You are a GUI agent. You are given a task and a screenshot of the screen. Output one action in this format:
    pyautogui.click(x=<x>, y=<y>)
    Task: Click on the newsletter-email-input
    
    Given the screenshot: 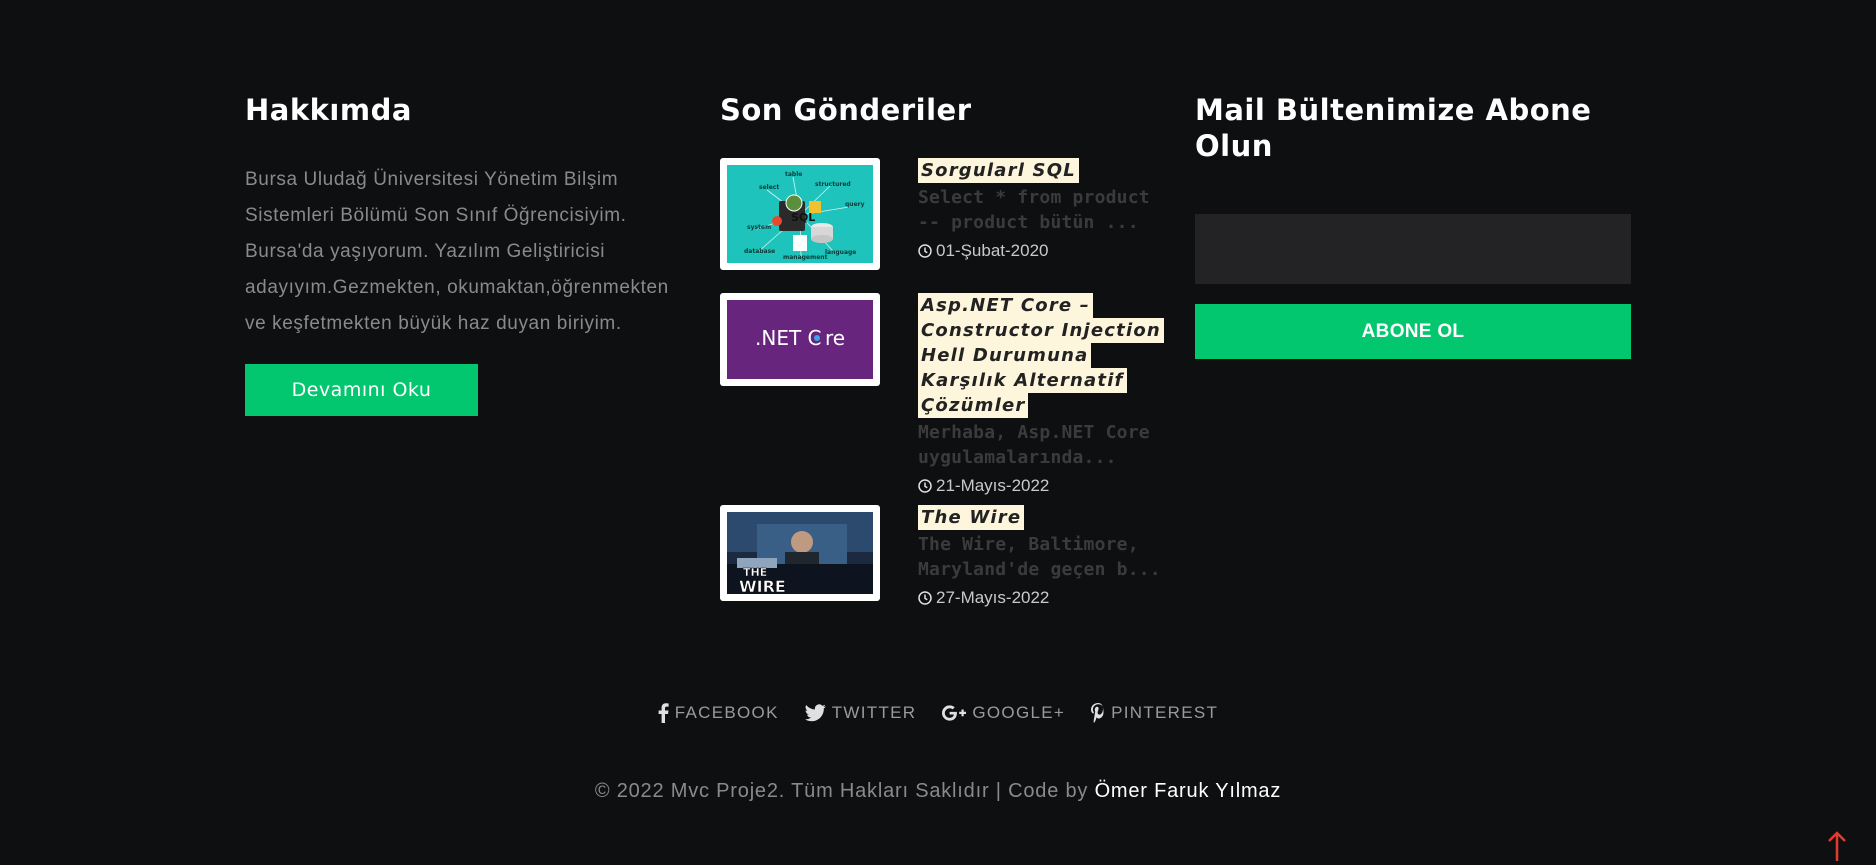 What is the action you would take?
    pyautogui.click(x=1413, y=249)
    